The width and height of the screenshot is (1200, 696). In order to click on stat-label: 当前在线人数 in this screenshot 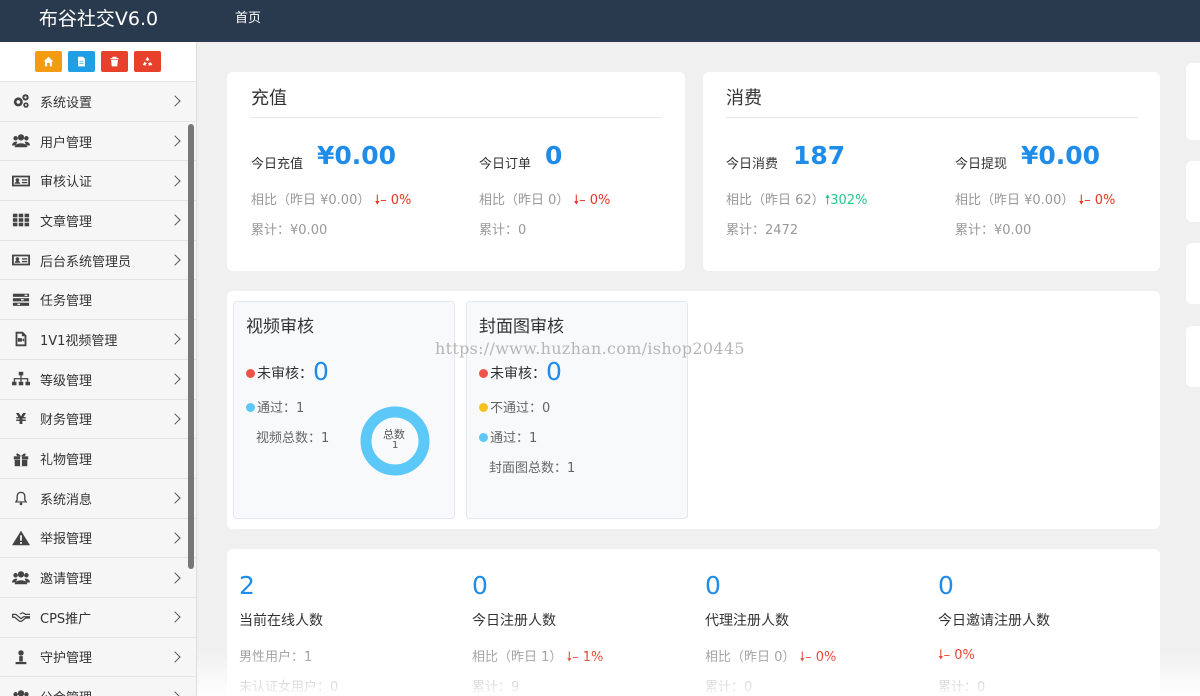, I will do `click(281, 621)`.